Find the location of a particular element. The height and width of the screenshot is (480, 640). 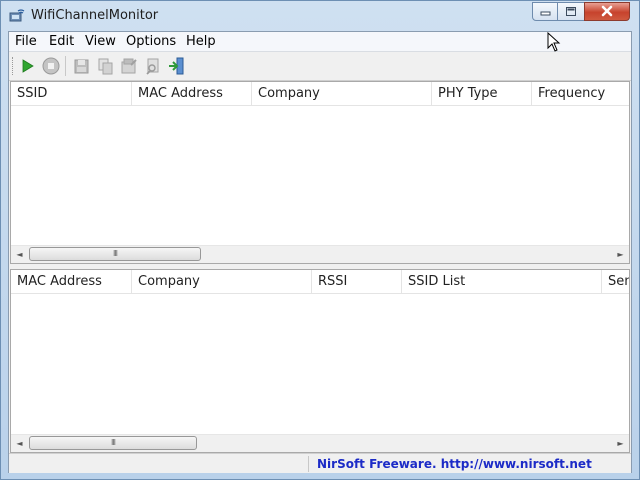

copy-button is located at coordinates (105, 66).